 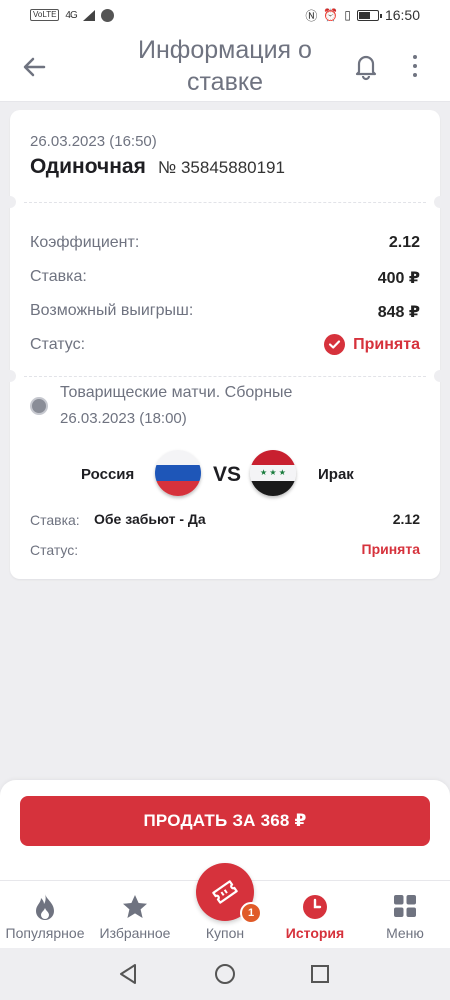 I want to click on nav-menu: Меню, so click(x=405, y=915).